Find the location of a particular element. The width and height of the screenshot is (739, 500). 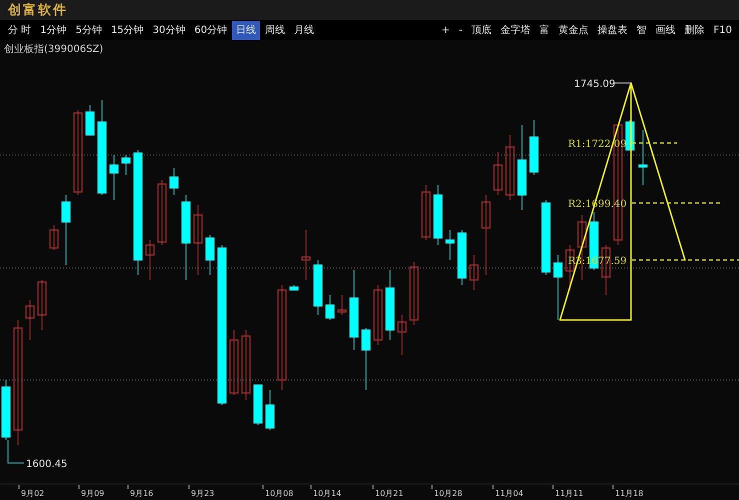

toolbar-button: 顶底 is located at coordinates (481, 30).